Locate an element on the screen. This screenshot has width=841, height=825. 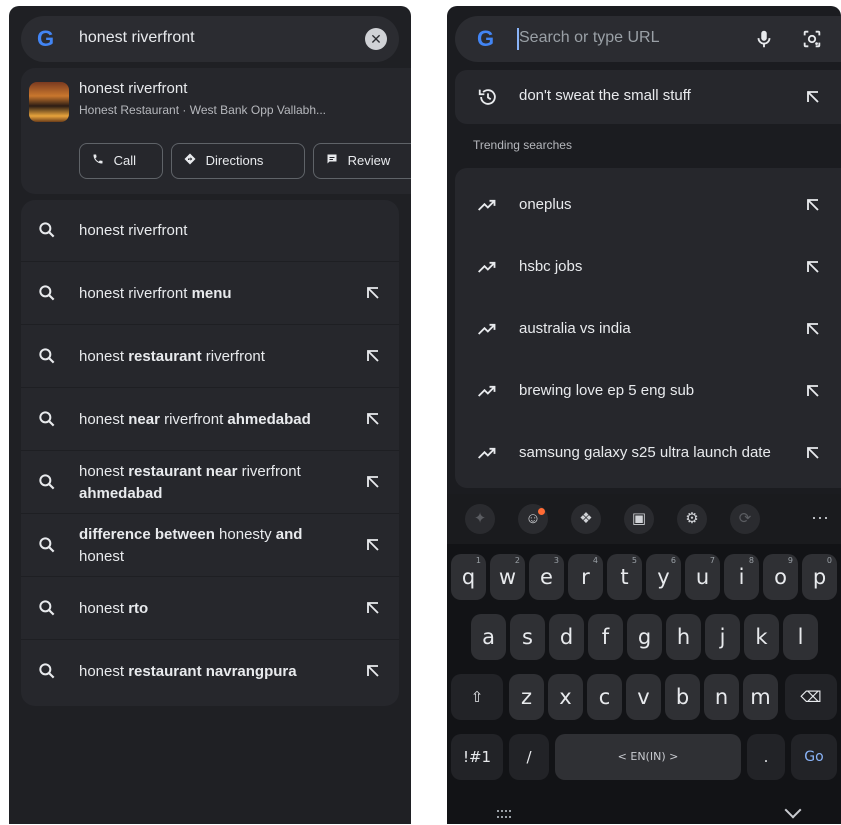
key-d: d is located at coordinates (566, 637).